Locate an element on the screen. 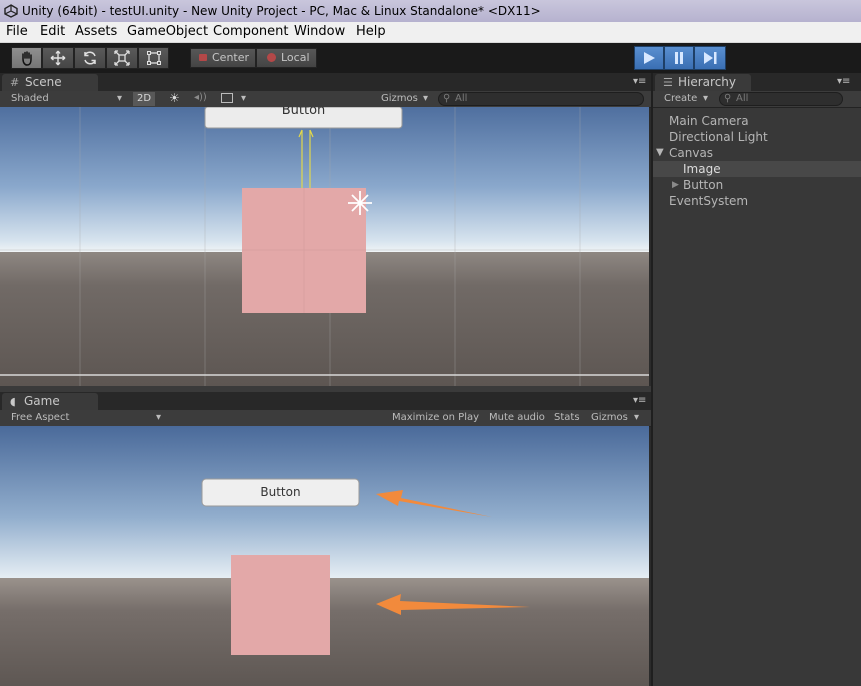 This screenshot has height=686, width=861. effects-toggle-icon is located at coordinates (227, 98).